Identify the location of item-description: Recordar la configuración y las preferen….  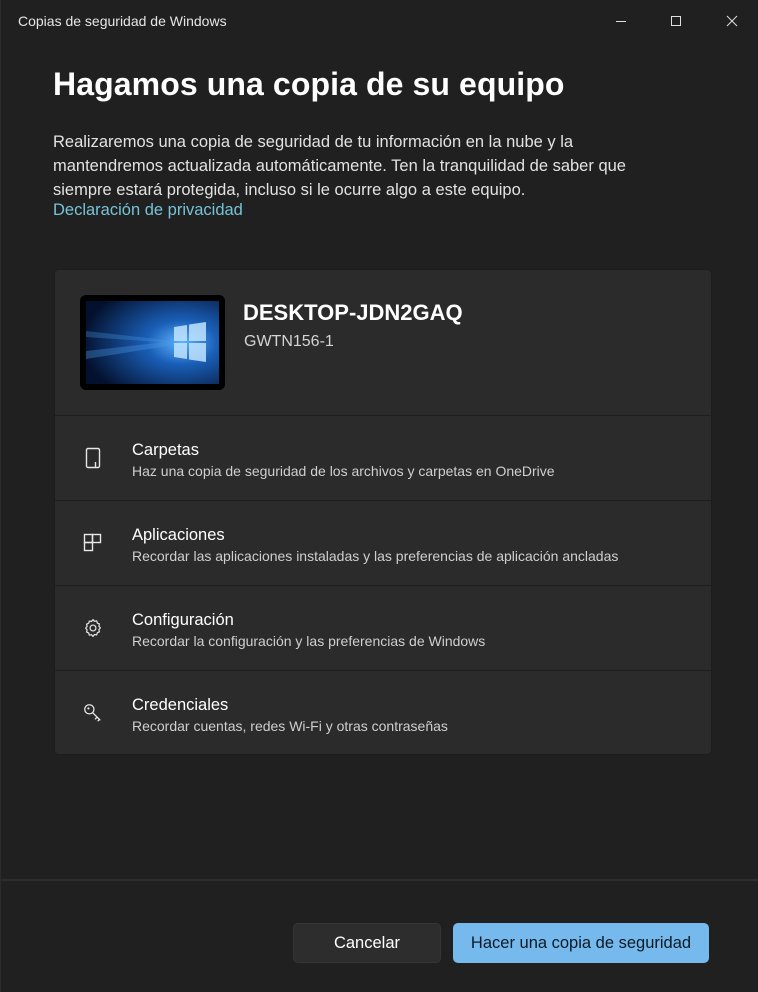
(309, 641).